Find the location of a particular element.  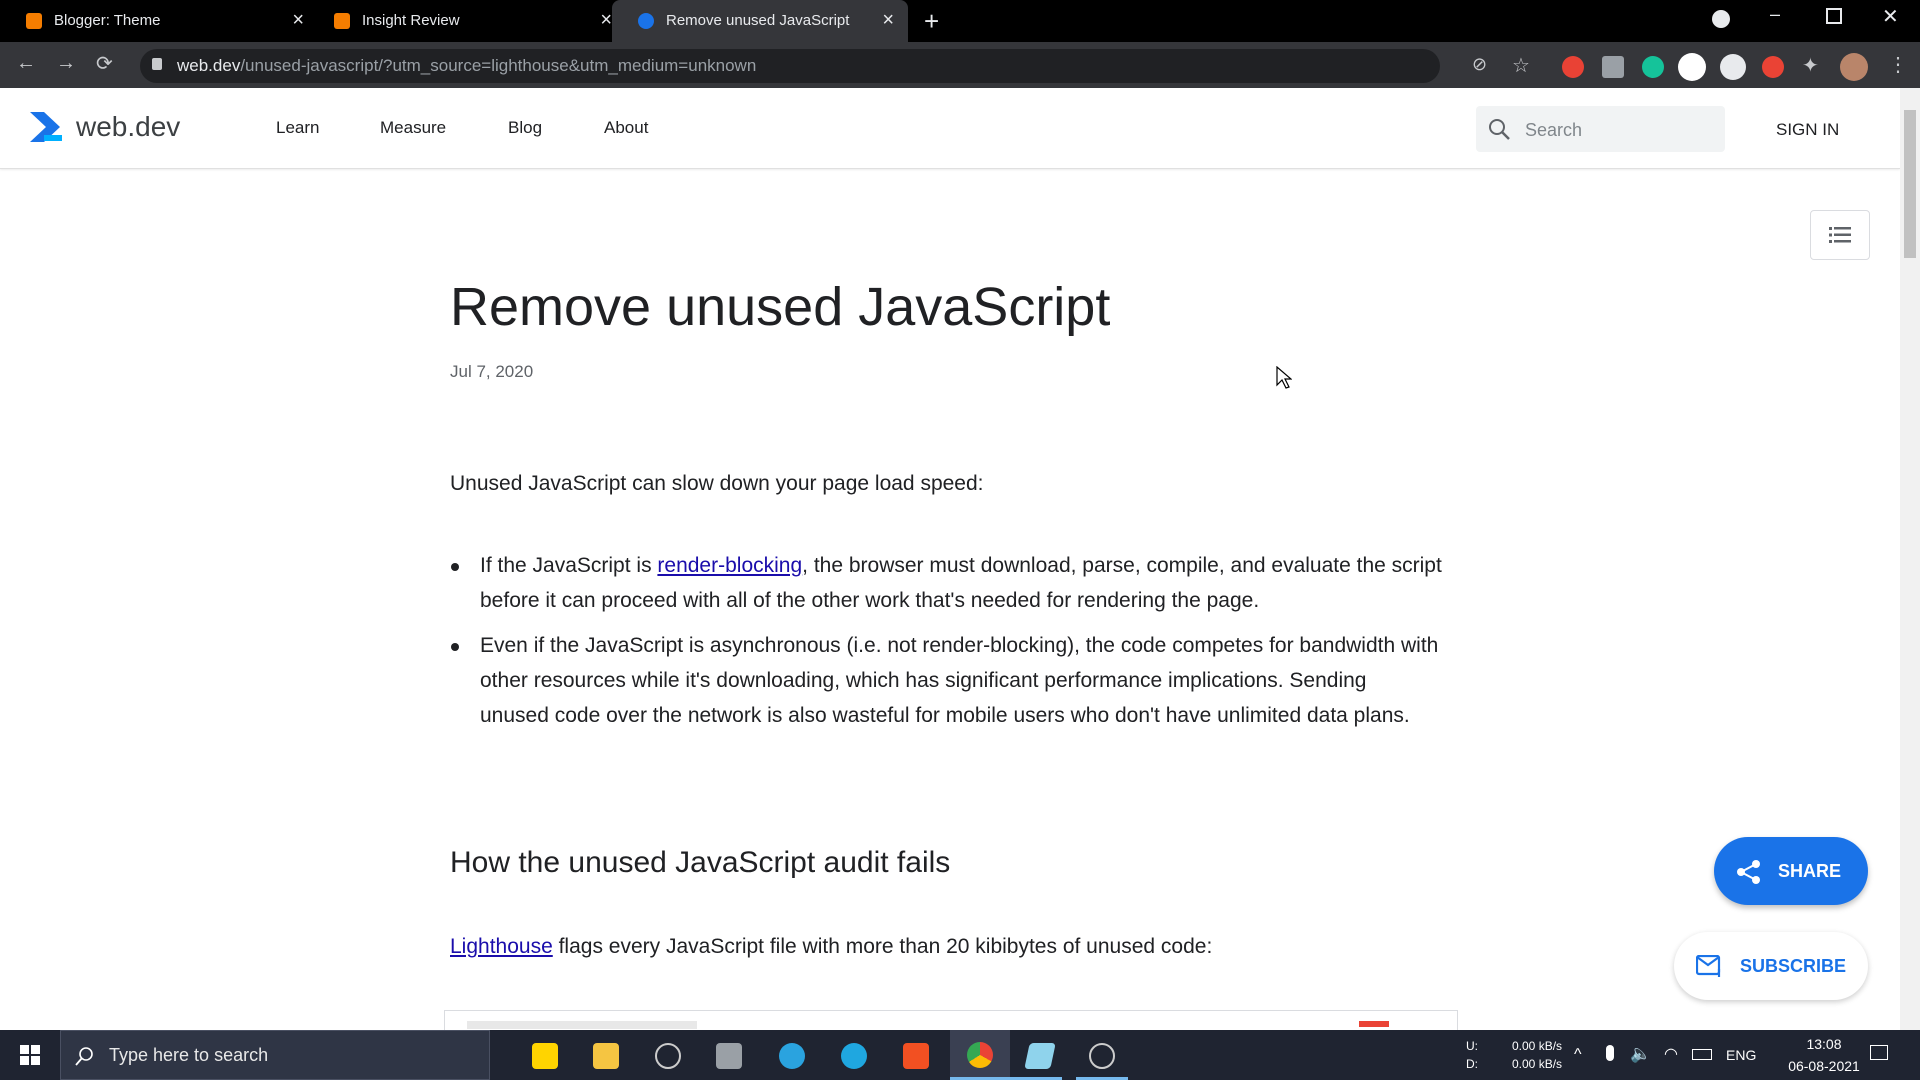

nav-about: About is located at coordinates (626, 128).